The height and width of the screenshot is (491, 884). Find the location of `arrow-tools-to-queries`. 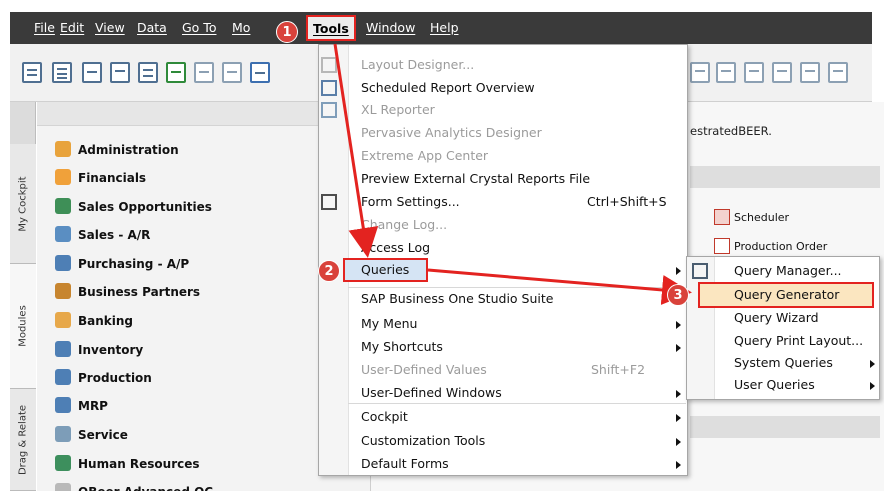

arrow-tools-to-queries is located at coordinates (356, 150).